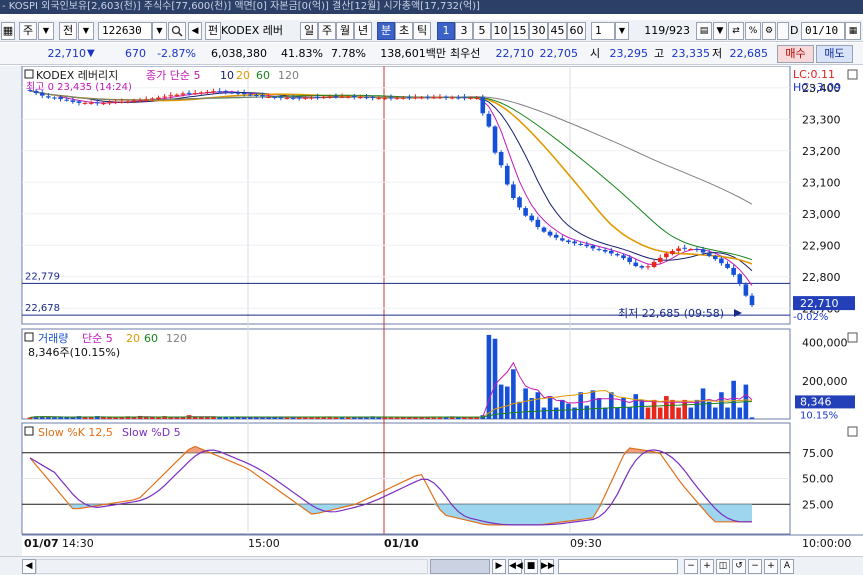 The height and width of the screenshot is (575, 863). I want to click on lc-label: LC:0.11, so click(814, 74).